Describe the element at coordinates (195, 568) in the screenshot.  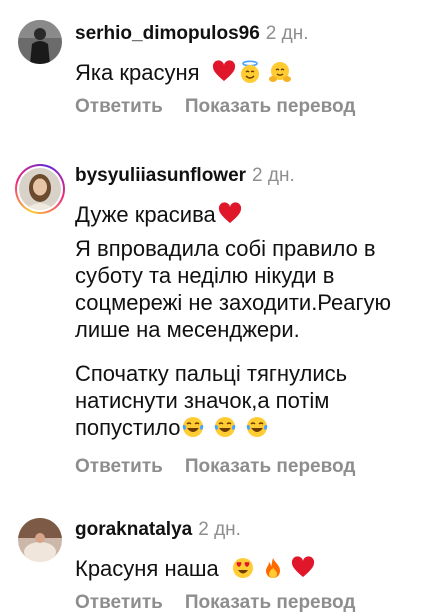
I see `comment-text: Красуня наша` at that location.